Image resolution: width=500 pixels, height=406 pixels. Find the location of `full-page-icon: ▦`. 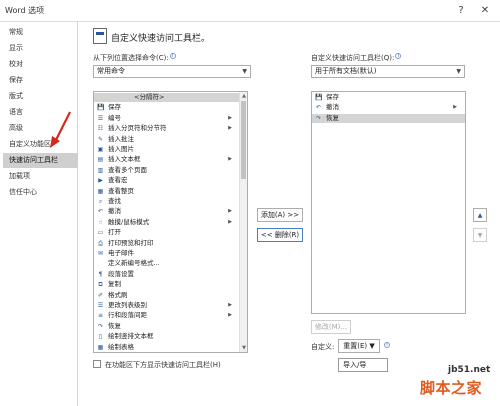

full-page-icon: ▦ is located at coordinates (100, 191).